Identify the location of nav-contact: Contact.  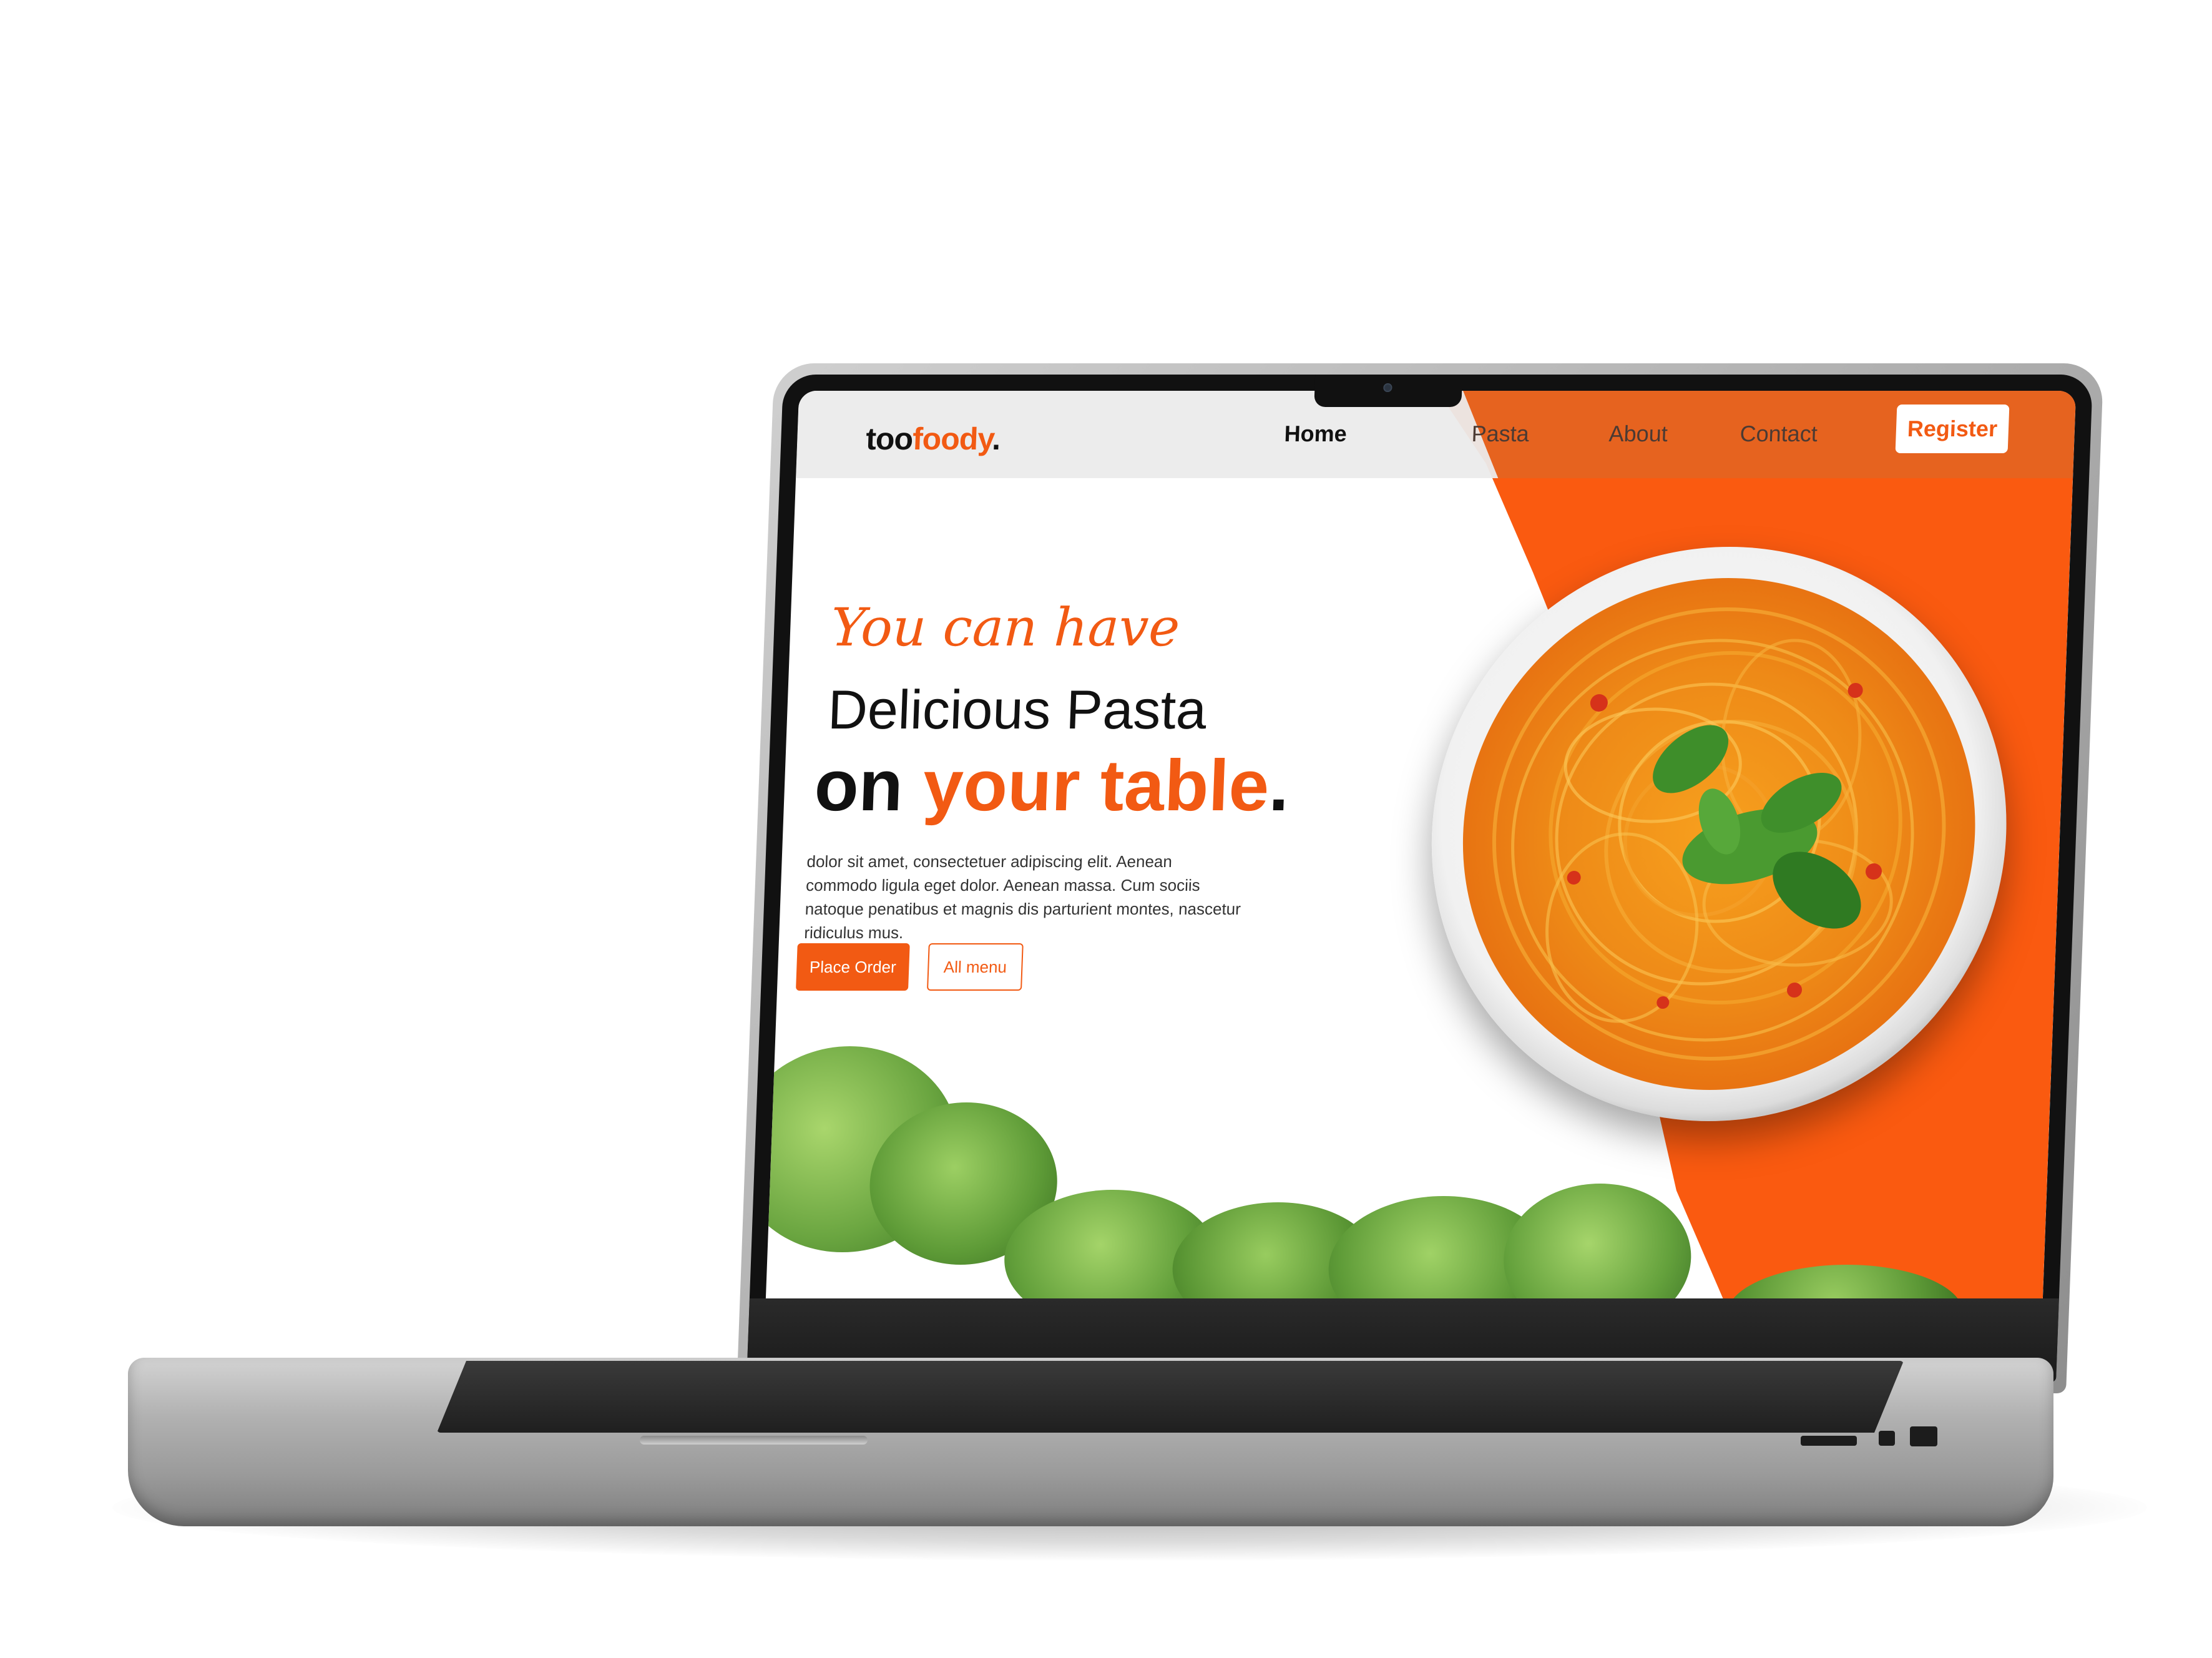
(1779, 434).